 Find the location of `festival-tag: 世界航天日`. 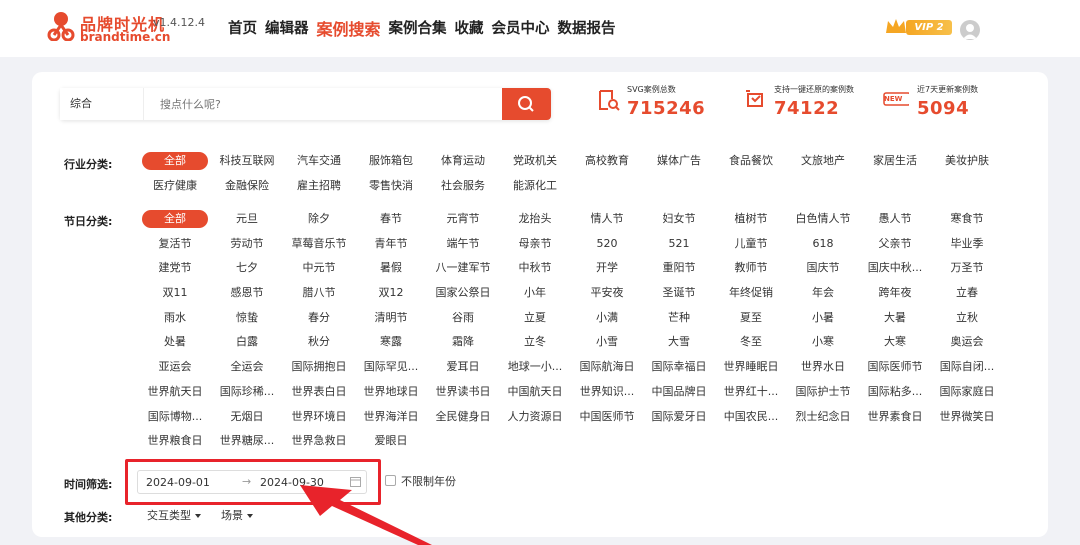

festival-tag: 世界航天日 is located at coordinates (175, 392).